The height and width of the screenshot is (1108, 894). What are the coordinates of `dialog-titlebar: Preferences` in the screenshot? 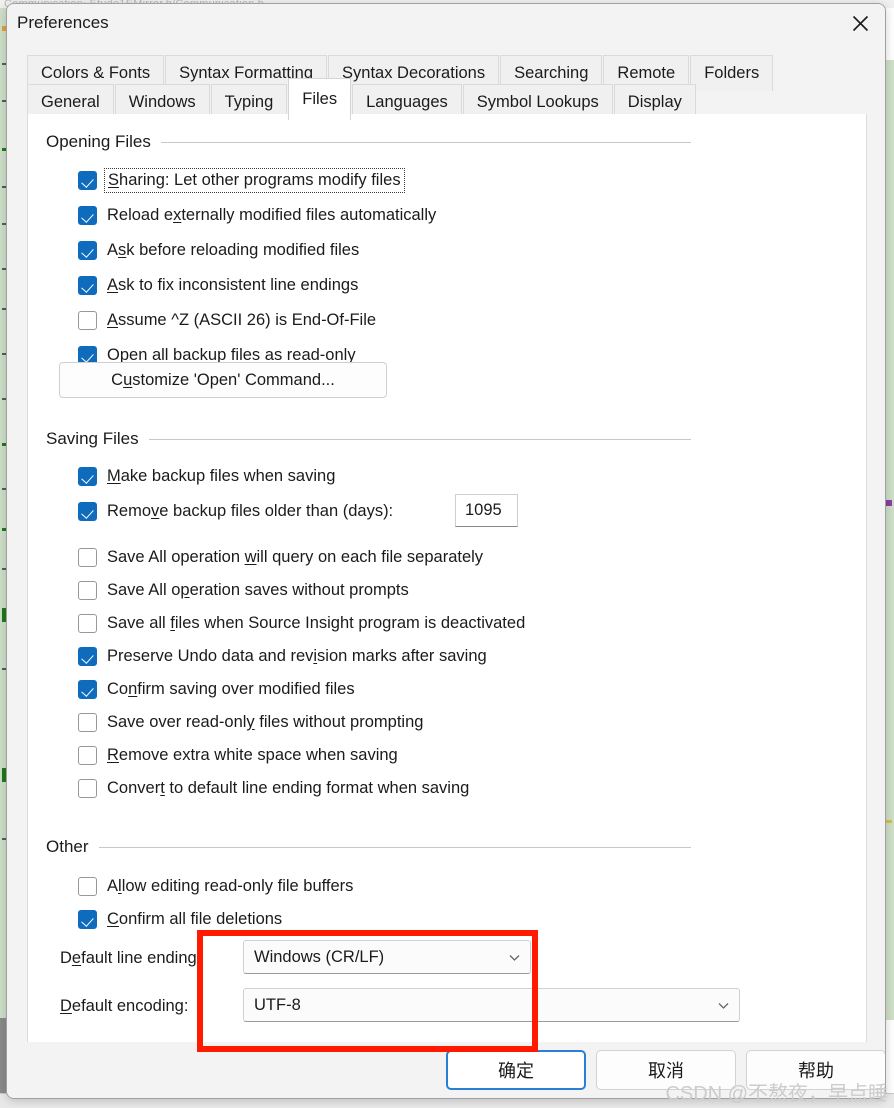 It's located at (446, 23).